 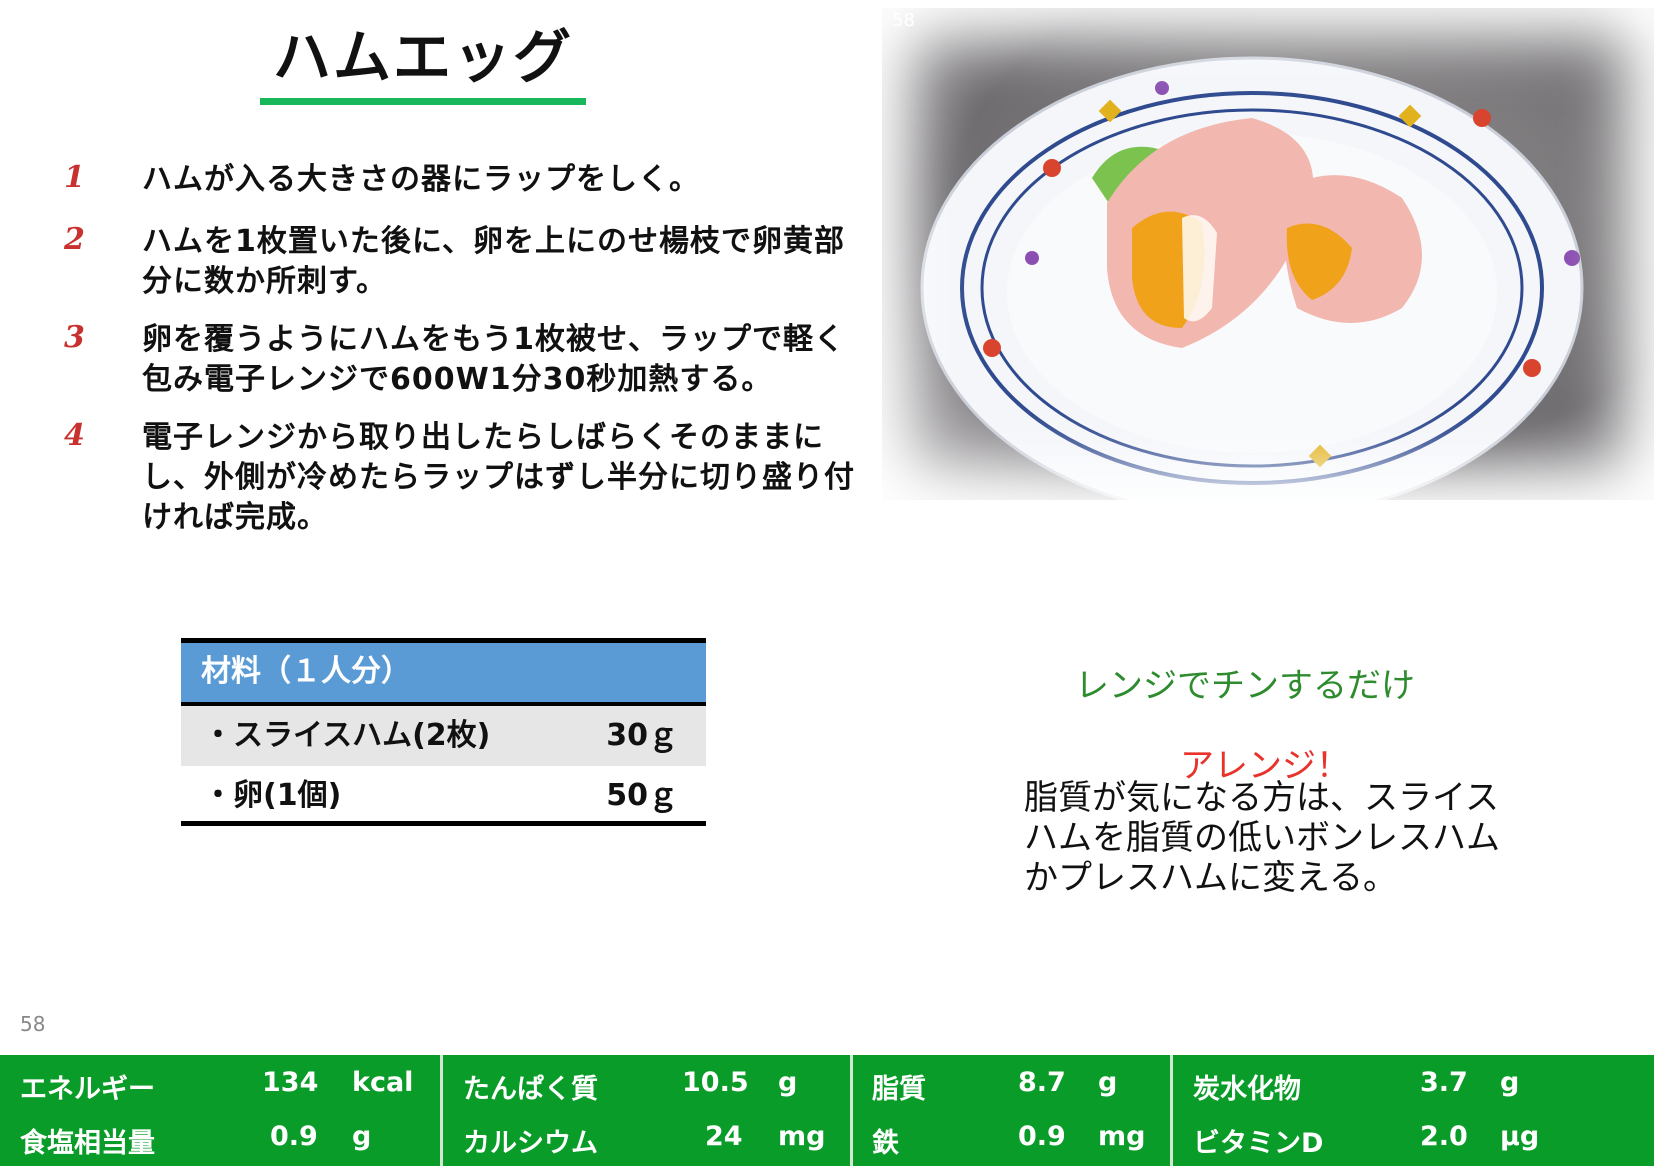 I want to click on nutrient-value: 8.7, so click(x=1042, y=1082).